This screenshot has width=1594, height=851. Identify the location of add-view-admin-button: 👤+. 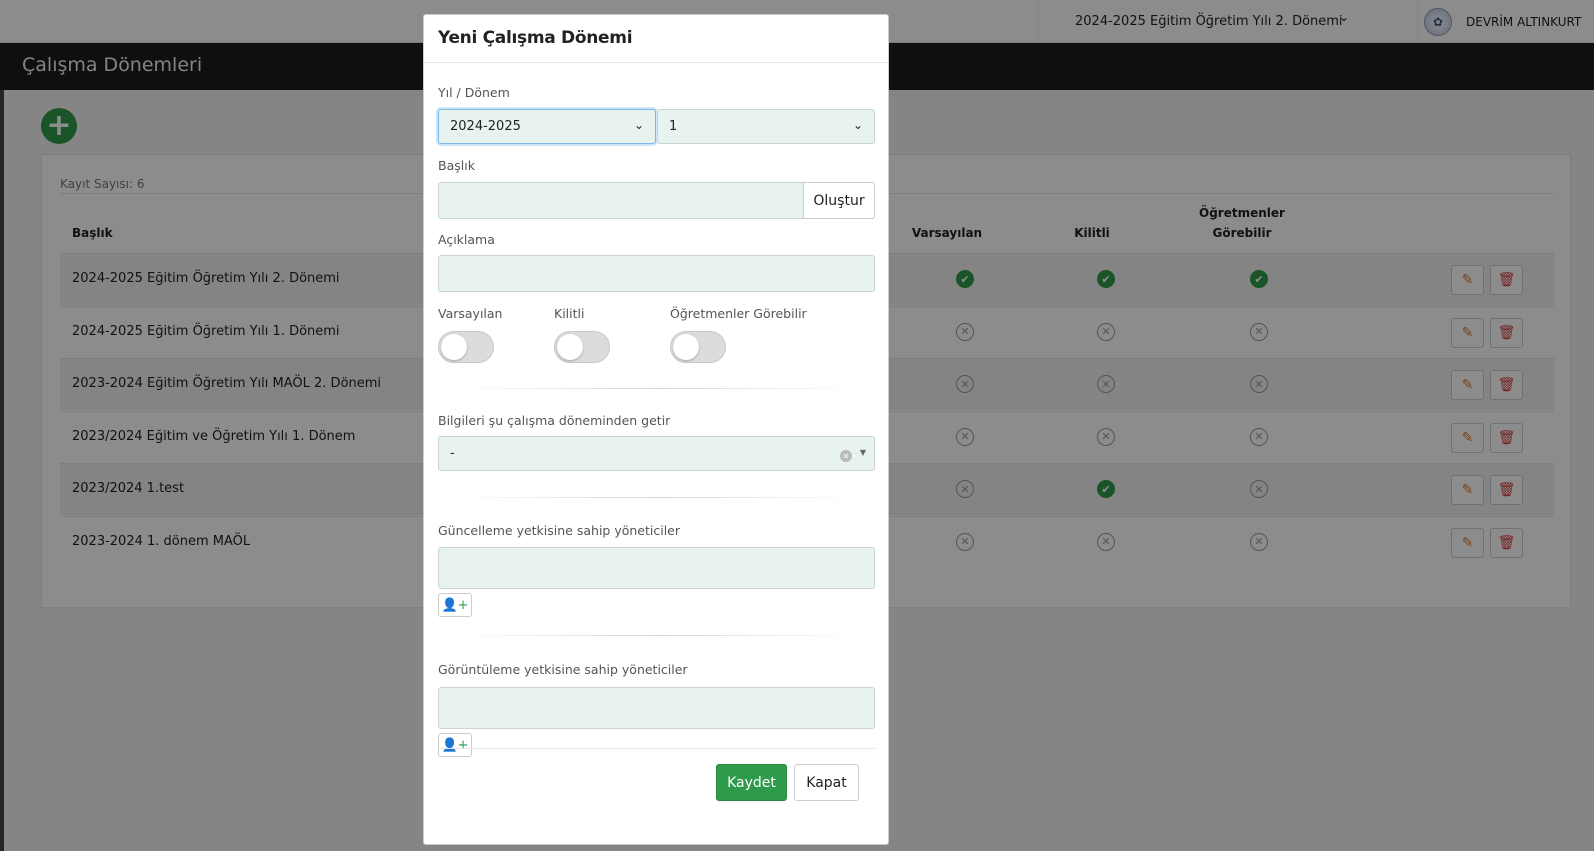
(455, 745).